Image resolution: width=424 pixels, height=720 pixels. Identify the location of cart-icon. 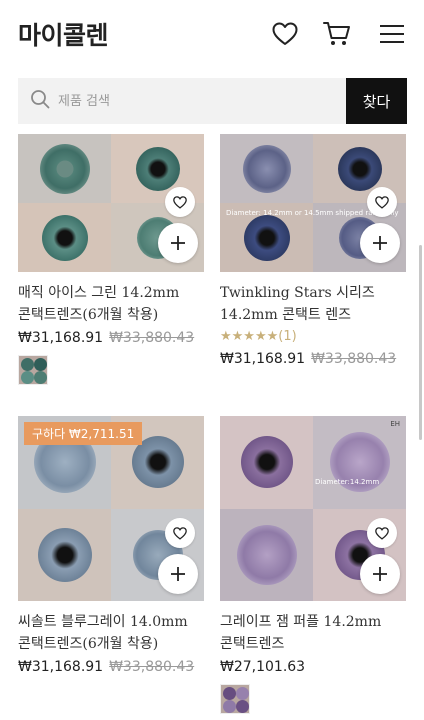
(337, 34).